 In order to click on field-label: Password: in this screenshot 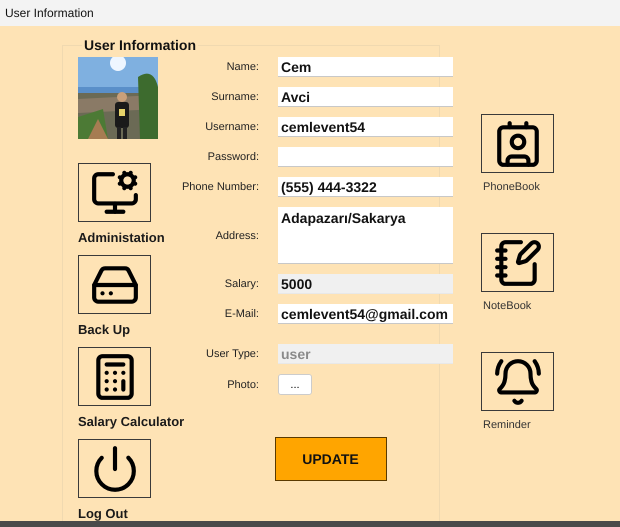, I will do `click(233, 157)`.